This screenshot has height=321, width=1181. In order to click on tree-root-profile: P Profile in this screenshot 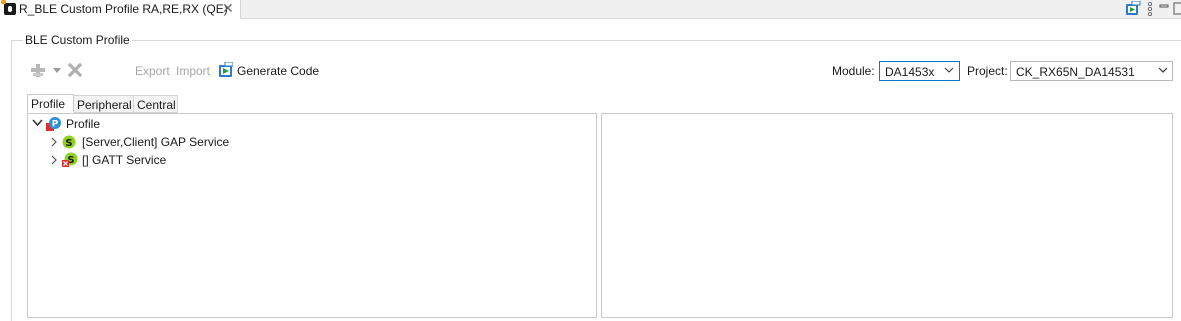, I will do `click(132, 124)`.